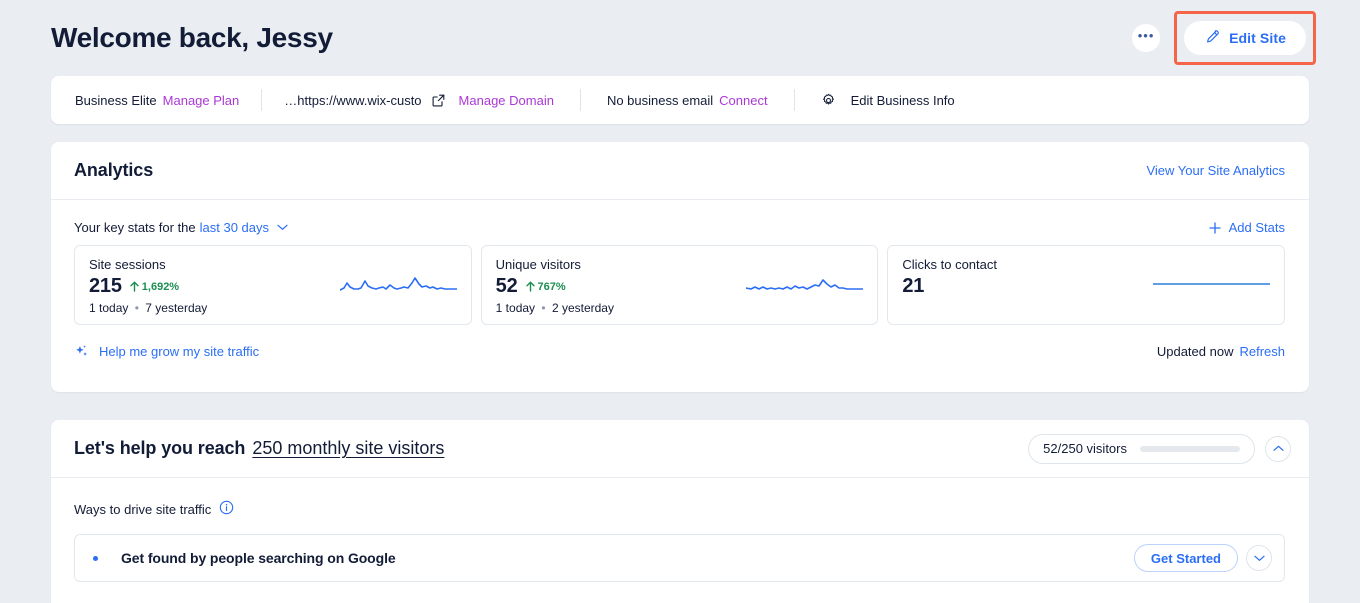 Image resolution: width=1360 pixels, height=603 pixels. What do you see at coordinates (160, 286) in the screenshot?
I see `stat-delta-value: 1,692%` at bounding box center [160, 286].